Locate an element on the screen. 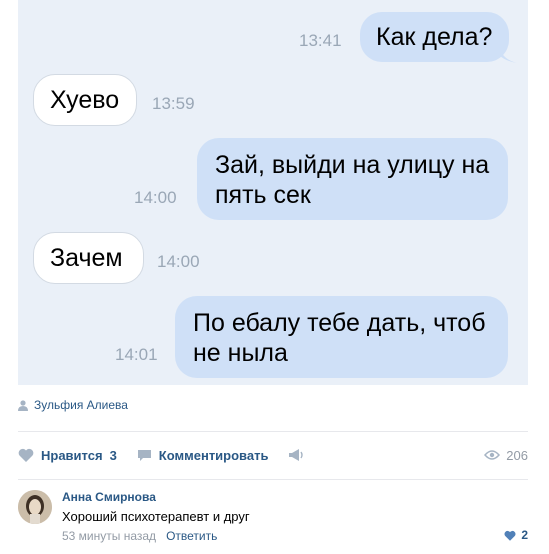  message-incoming: Зачем is located at coordinates (88, 258).